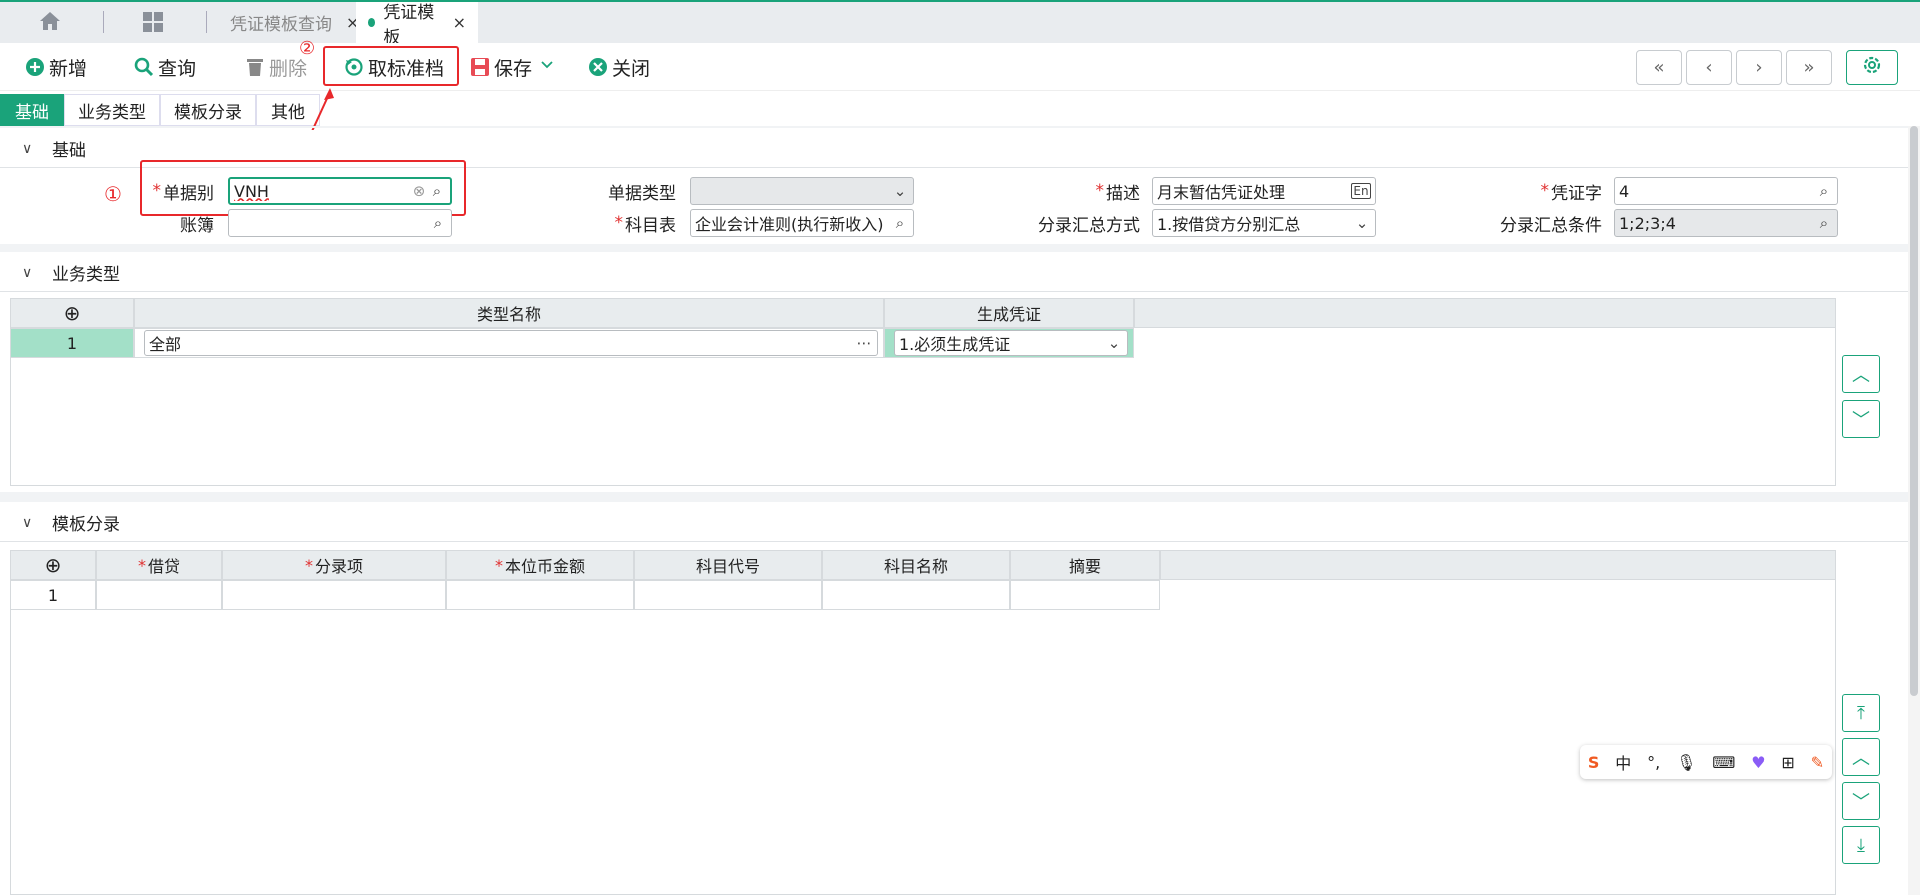  I want to click on chevron-down-icon: ﹀, so click(1861, 802).